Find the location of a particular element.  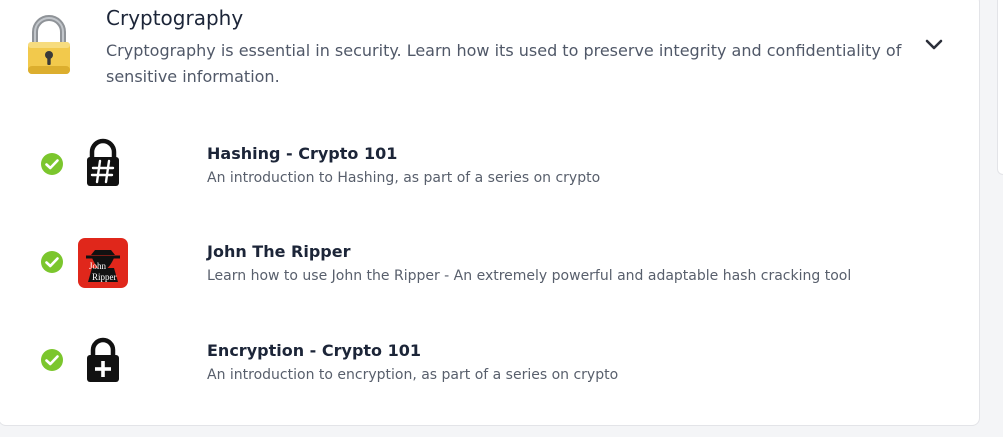

chevron-down-icon is located at coordinates (934, 45).